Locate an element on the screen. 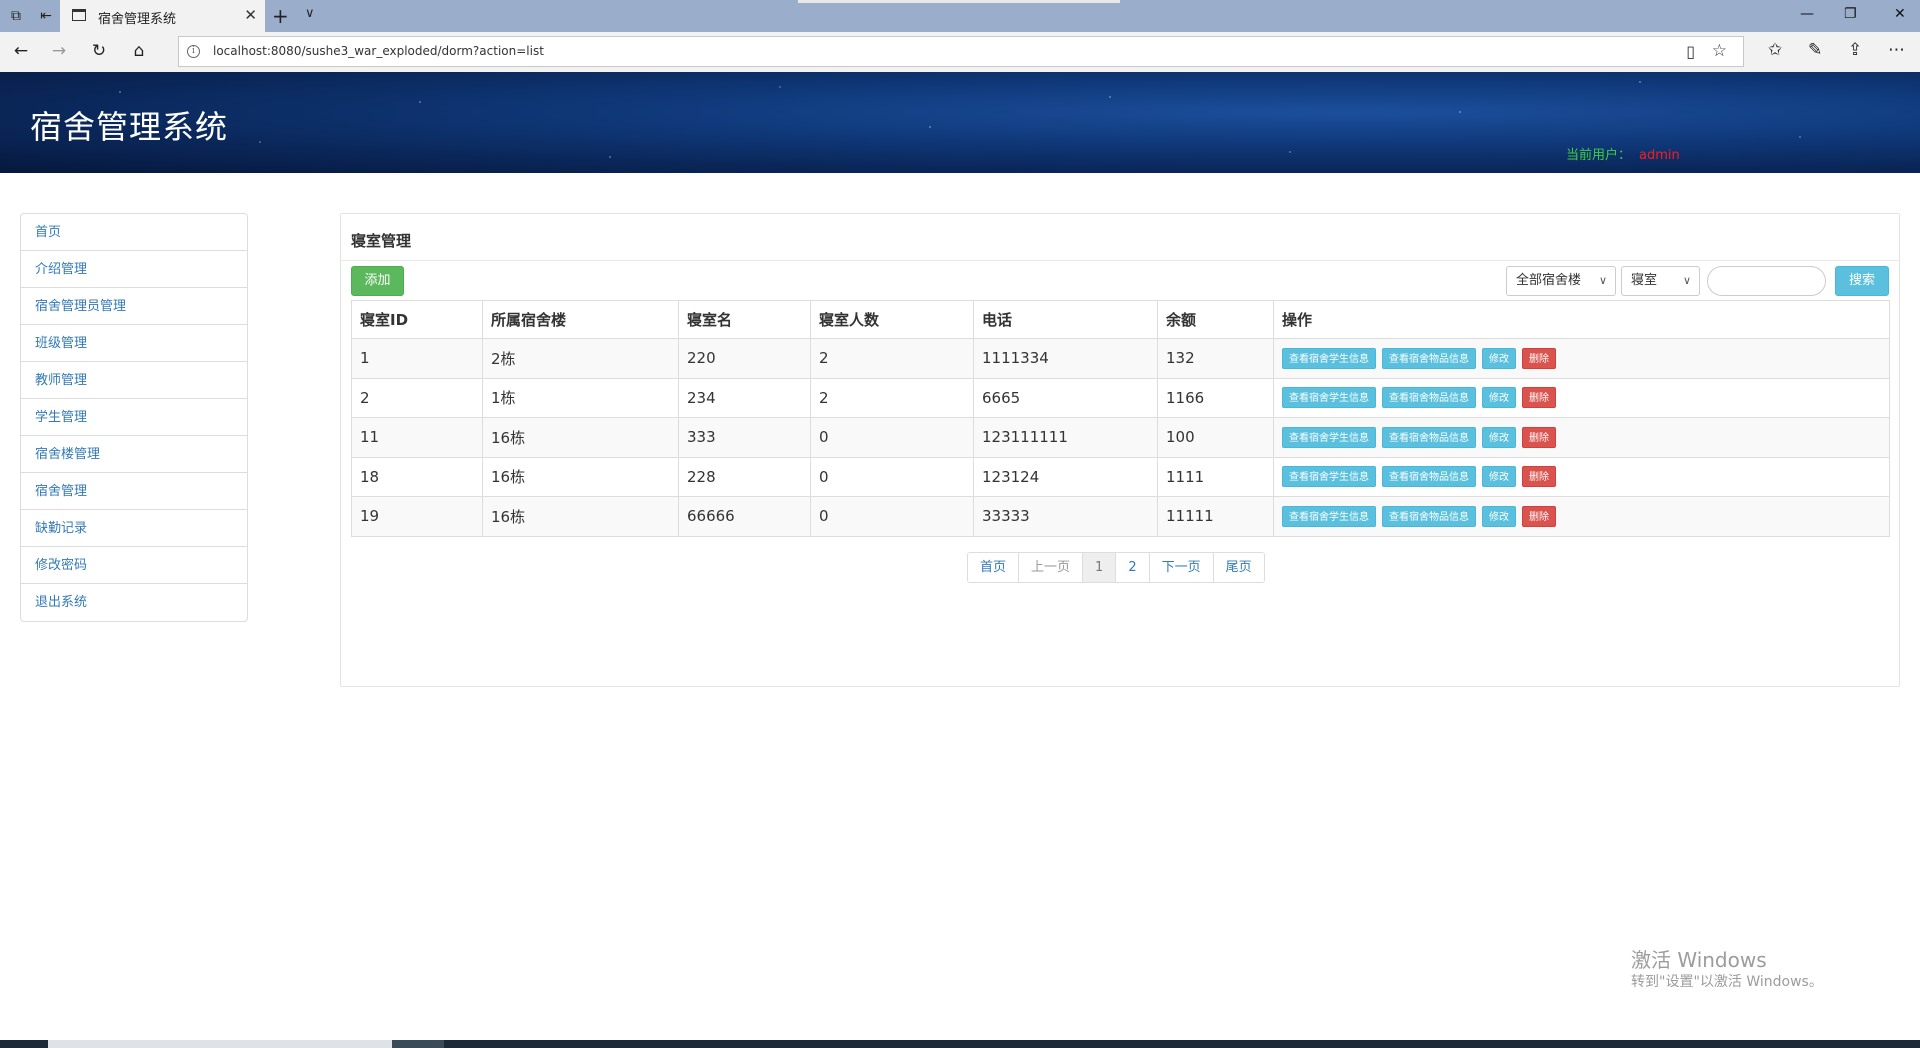  sidebar-item-teacher: 教师管理 is located at coordinates (134, 380).